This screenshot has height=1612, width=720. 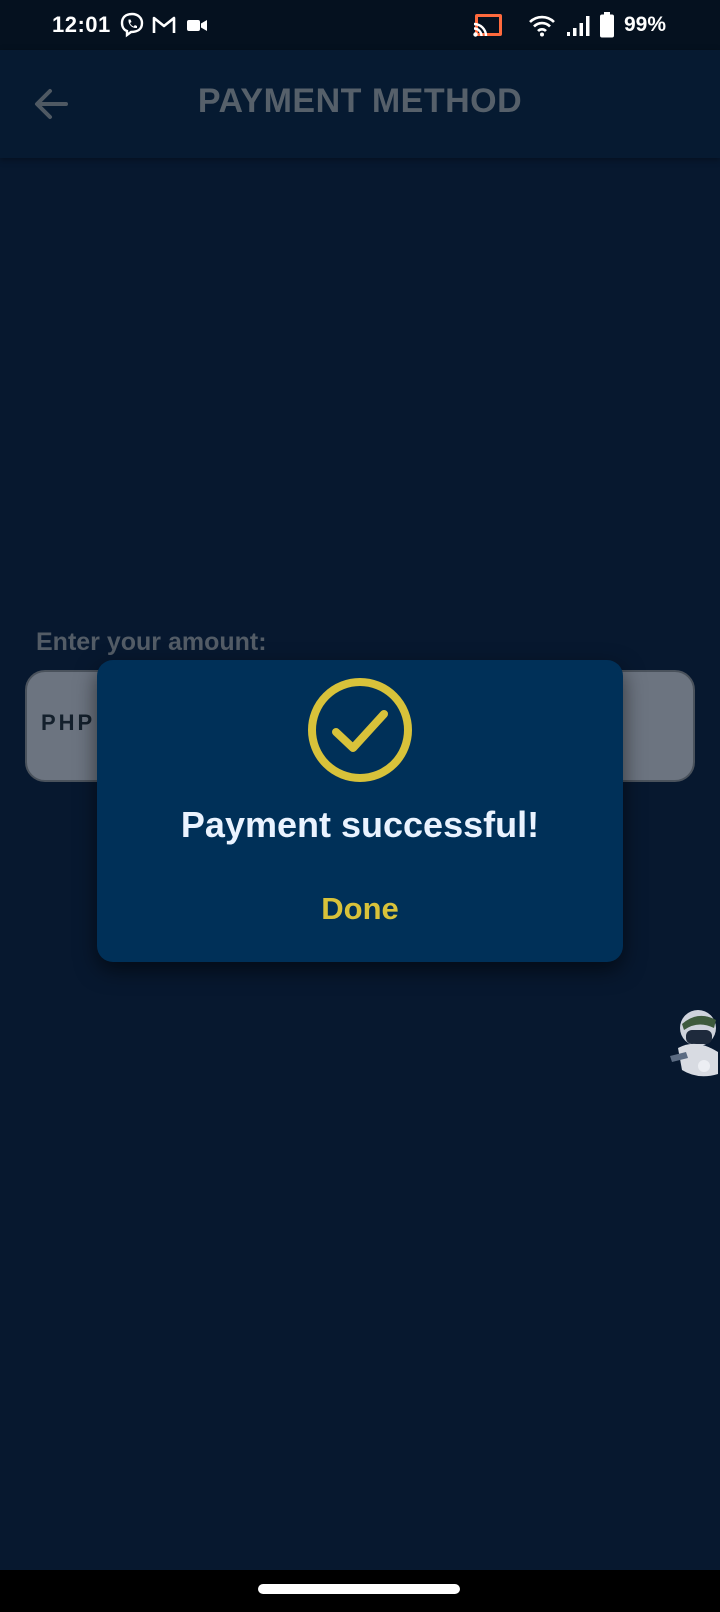 I want to click on navigation-bar, so click(x=360, y=1591).